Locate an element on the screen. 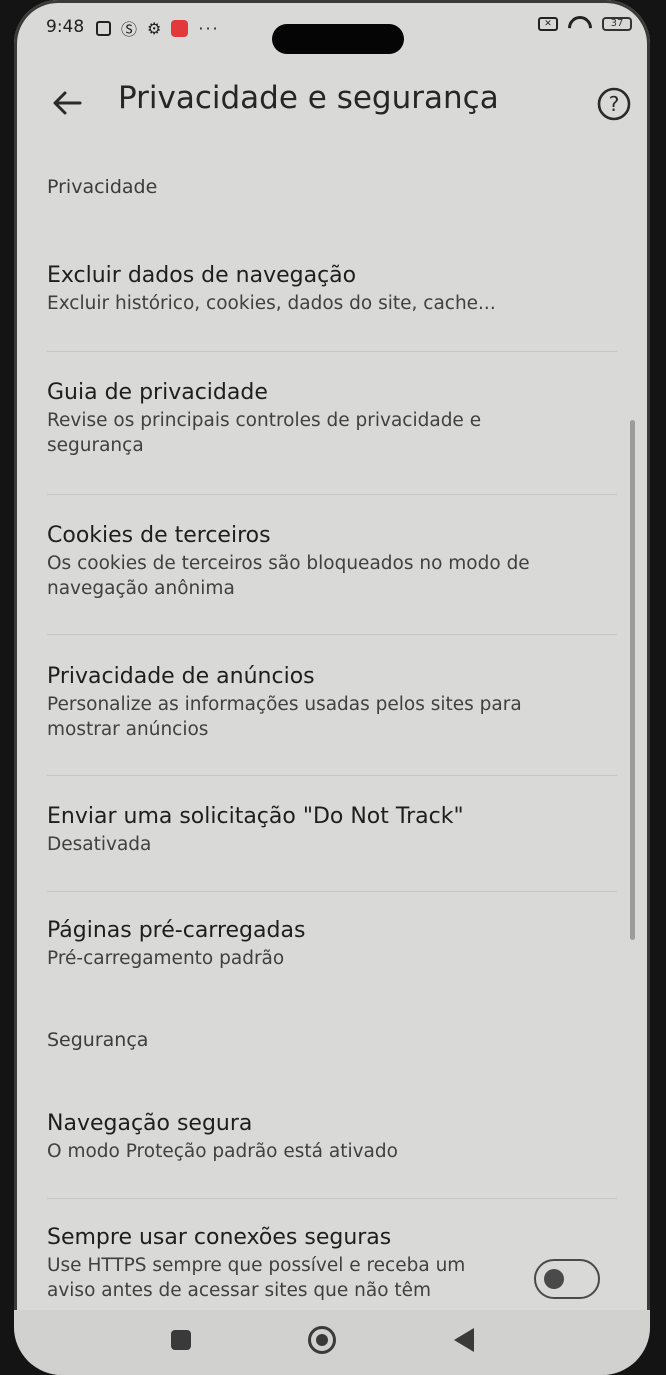 Image resolution: width=666 pixels, height=1375 pixels. status-icons: ✕ 37 is located at coordinates (585, 24).